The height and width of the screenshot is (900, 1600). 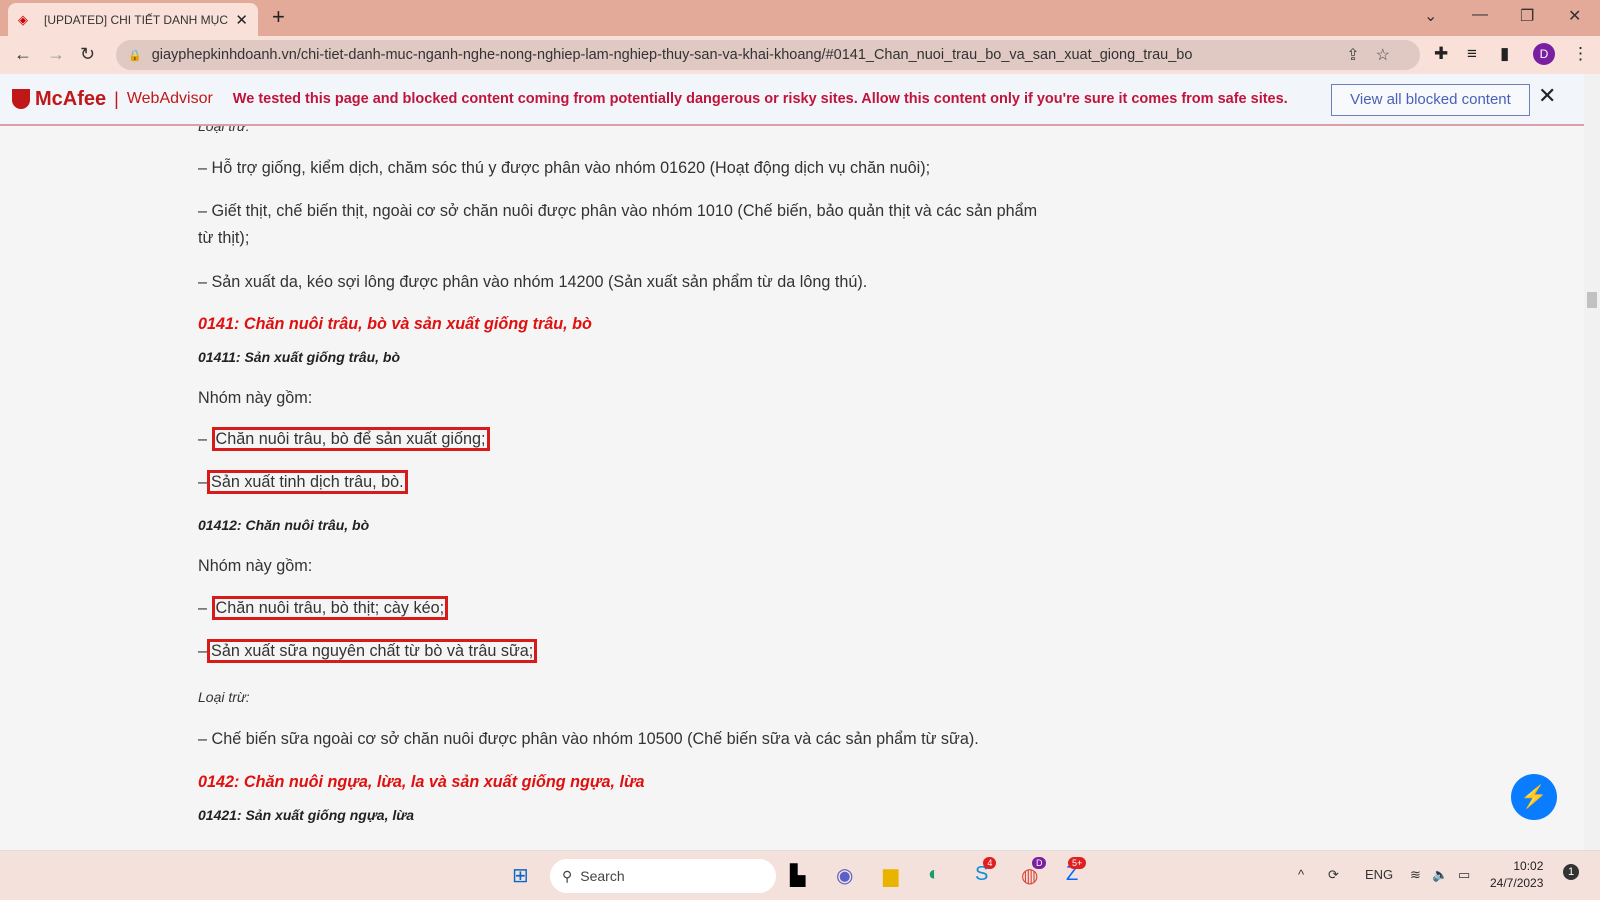 What do you see at coordinates (986, 871) in the screenshot?
I see `skype-icon: S4` at bounding box center [986, 871].